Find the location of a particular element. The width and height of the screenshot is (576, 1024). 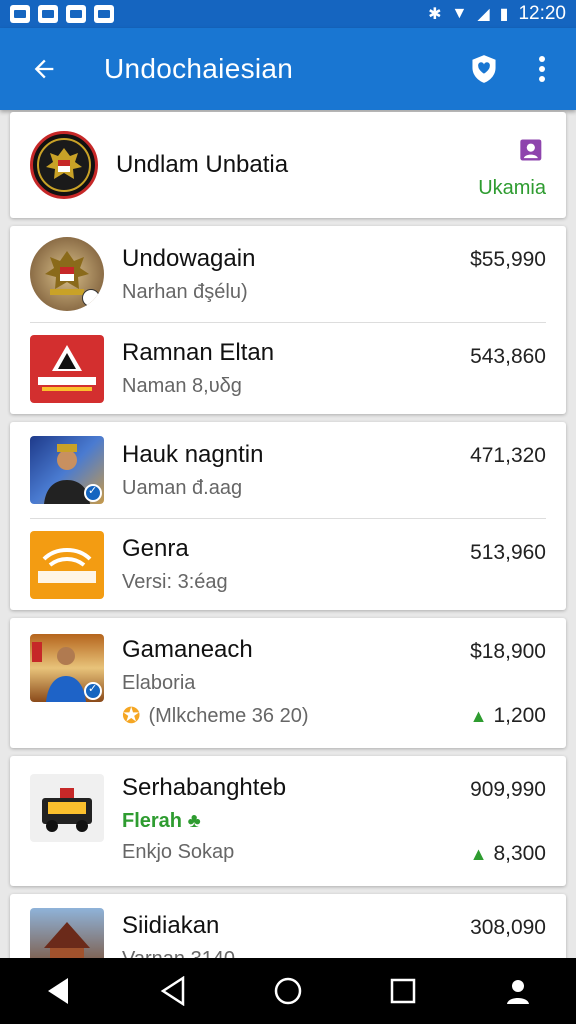

drive-icon is located at coordinates (48, 14).